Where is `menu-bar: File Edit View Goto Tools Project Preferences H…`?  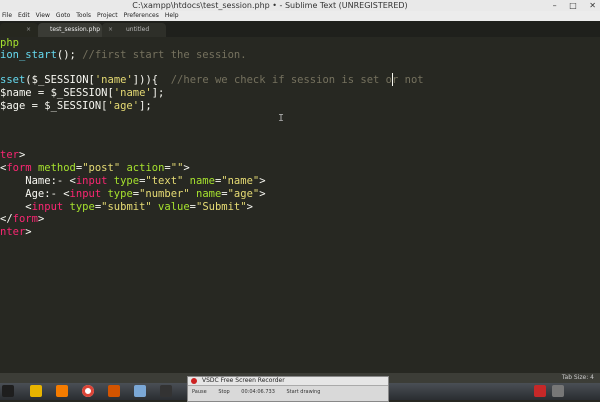
menu-bar: File Edit View Goto Tools Project Preferences H… is located at coordinates (300, 16).